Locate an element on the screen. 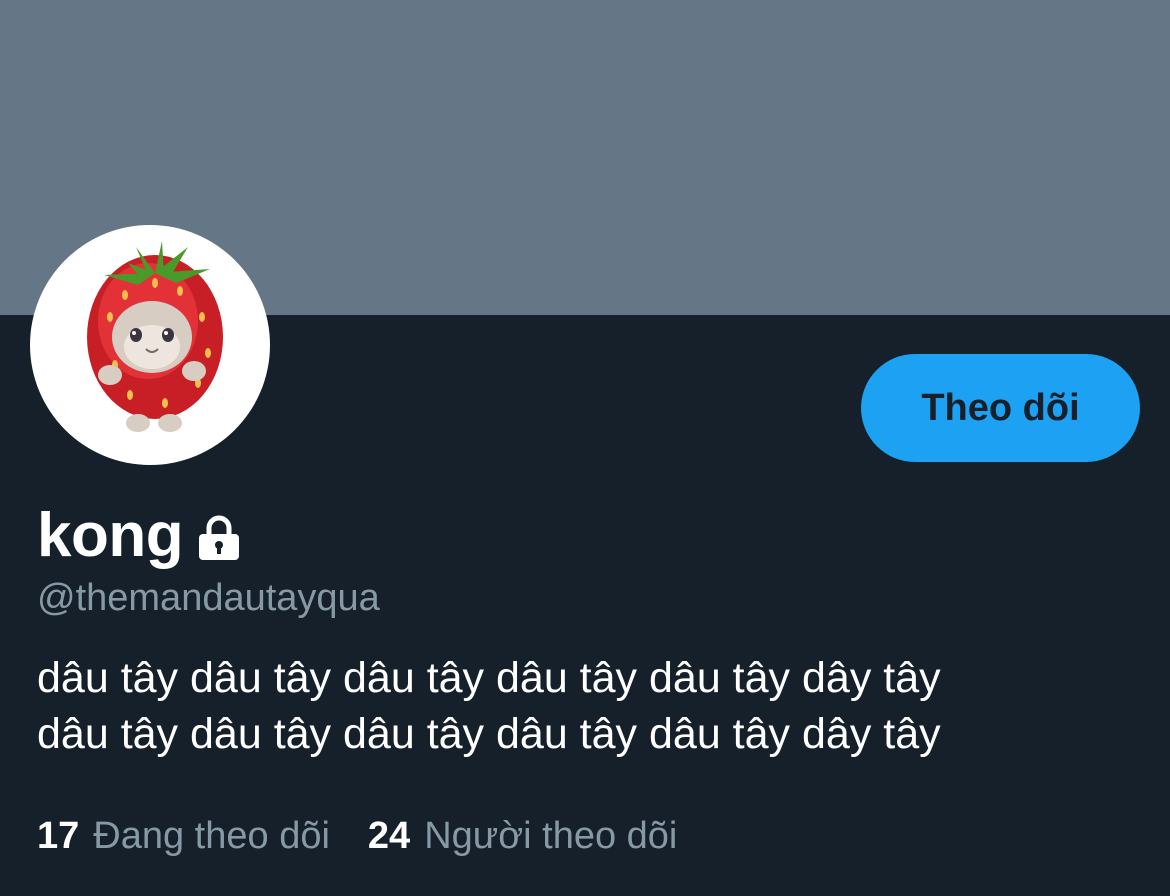 The image size is (1170, 896). following-label: Đang theo dõi is located at coordinates (211, 836).